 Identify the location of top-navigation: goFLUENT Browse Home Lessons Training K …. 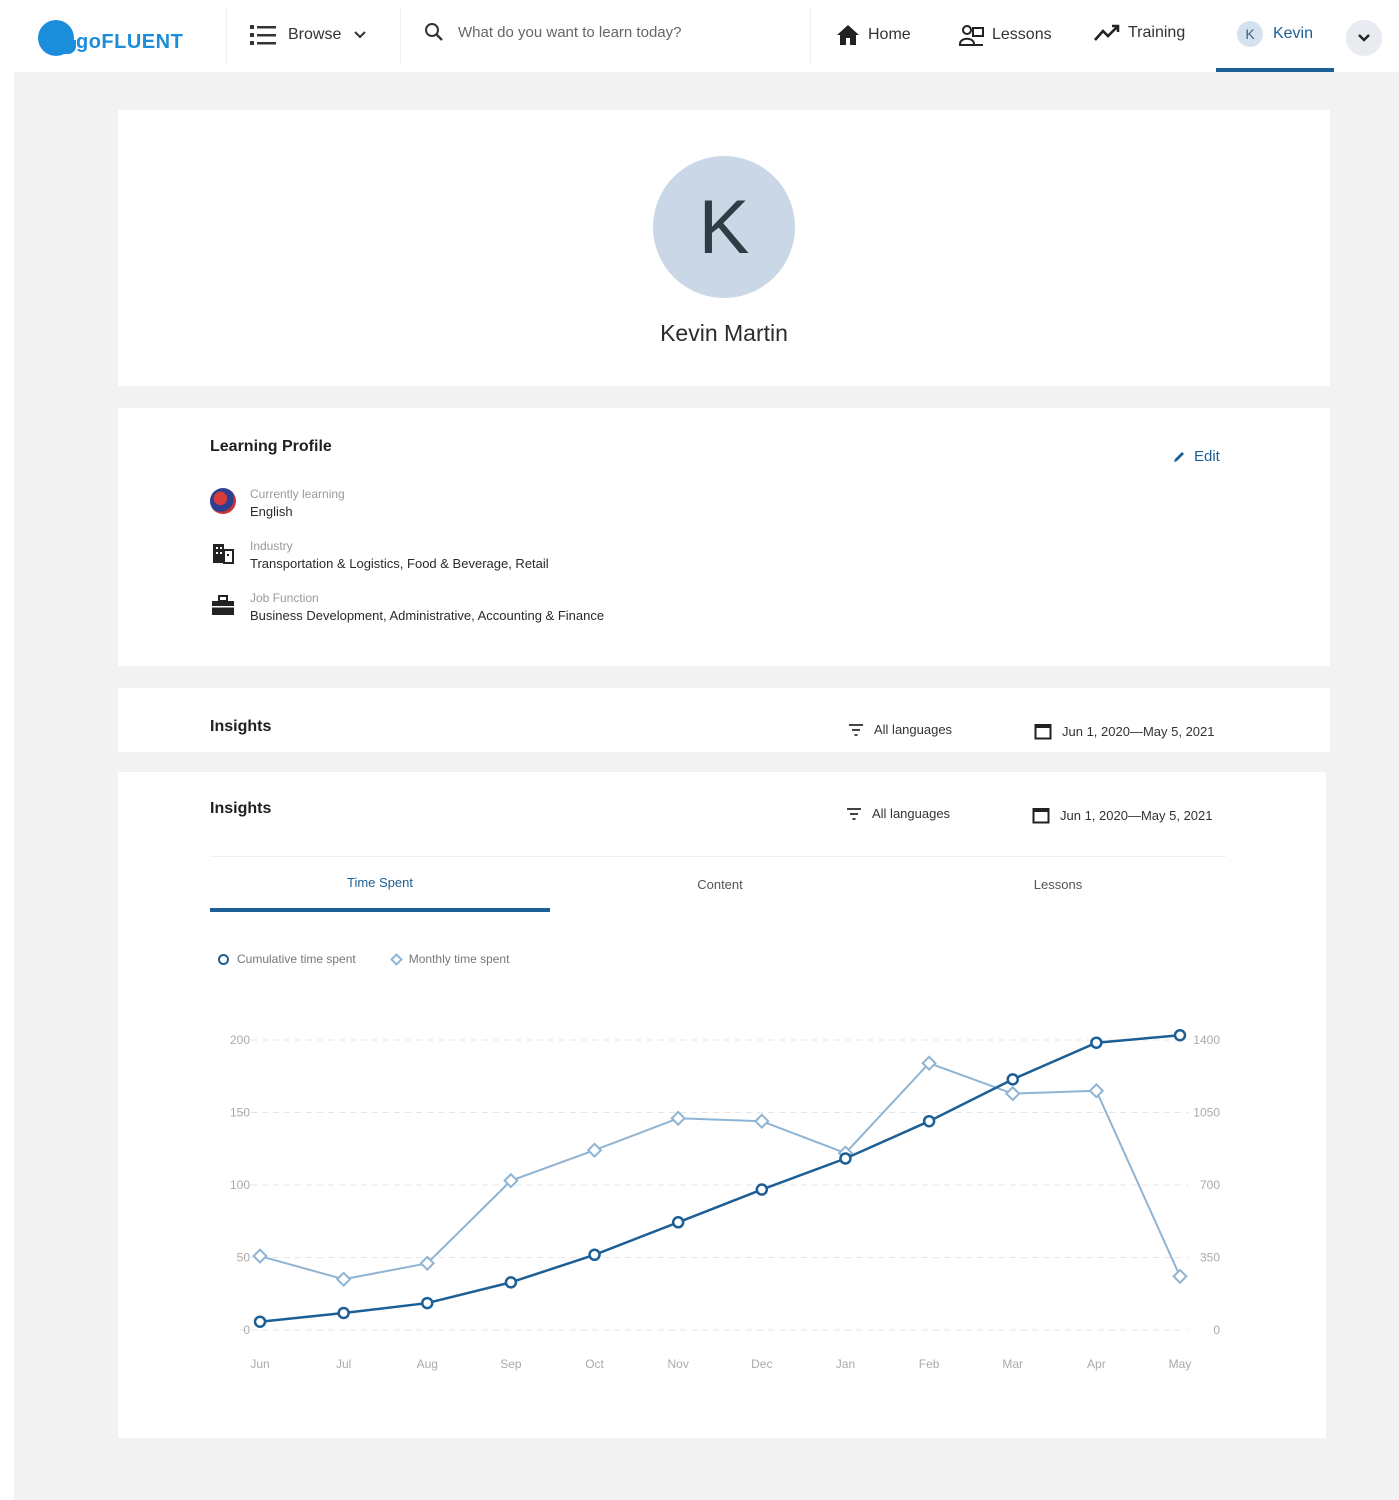
(699, 36).